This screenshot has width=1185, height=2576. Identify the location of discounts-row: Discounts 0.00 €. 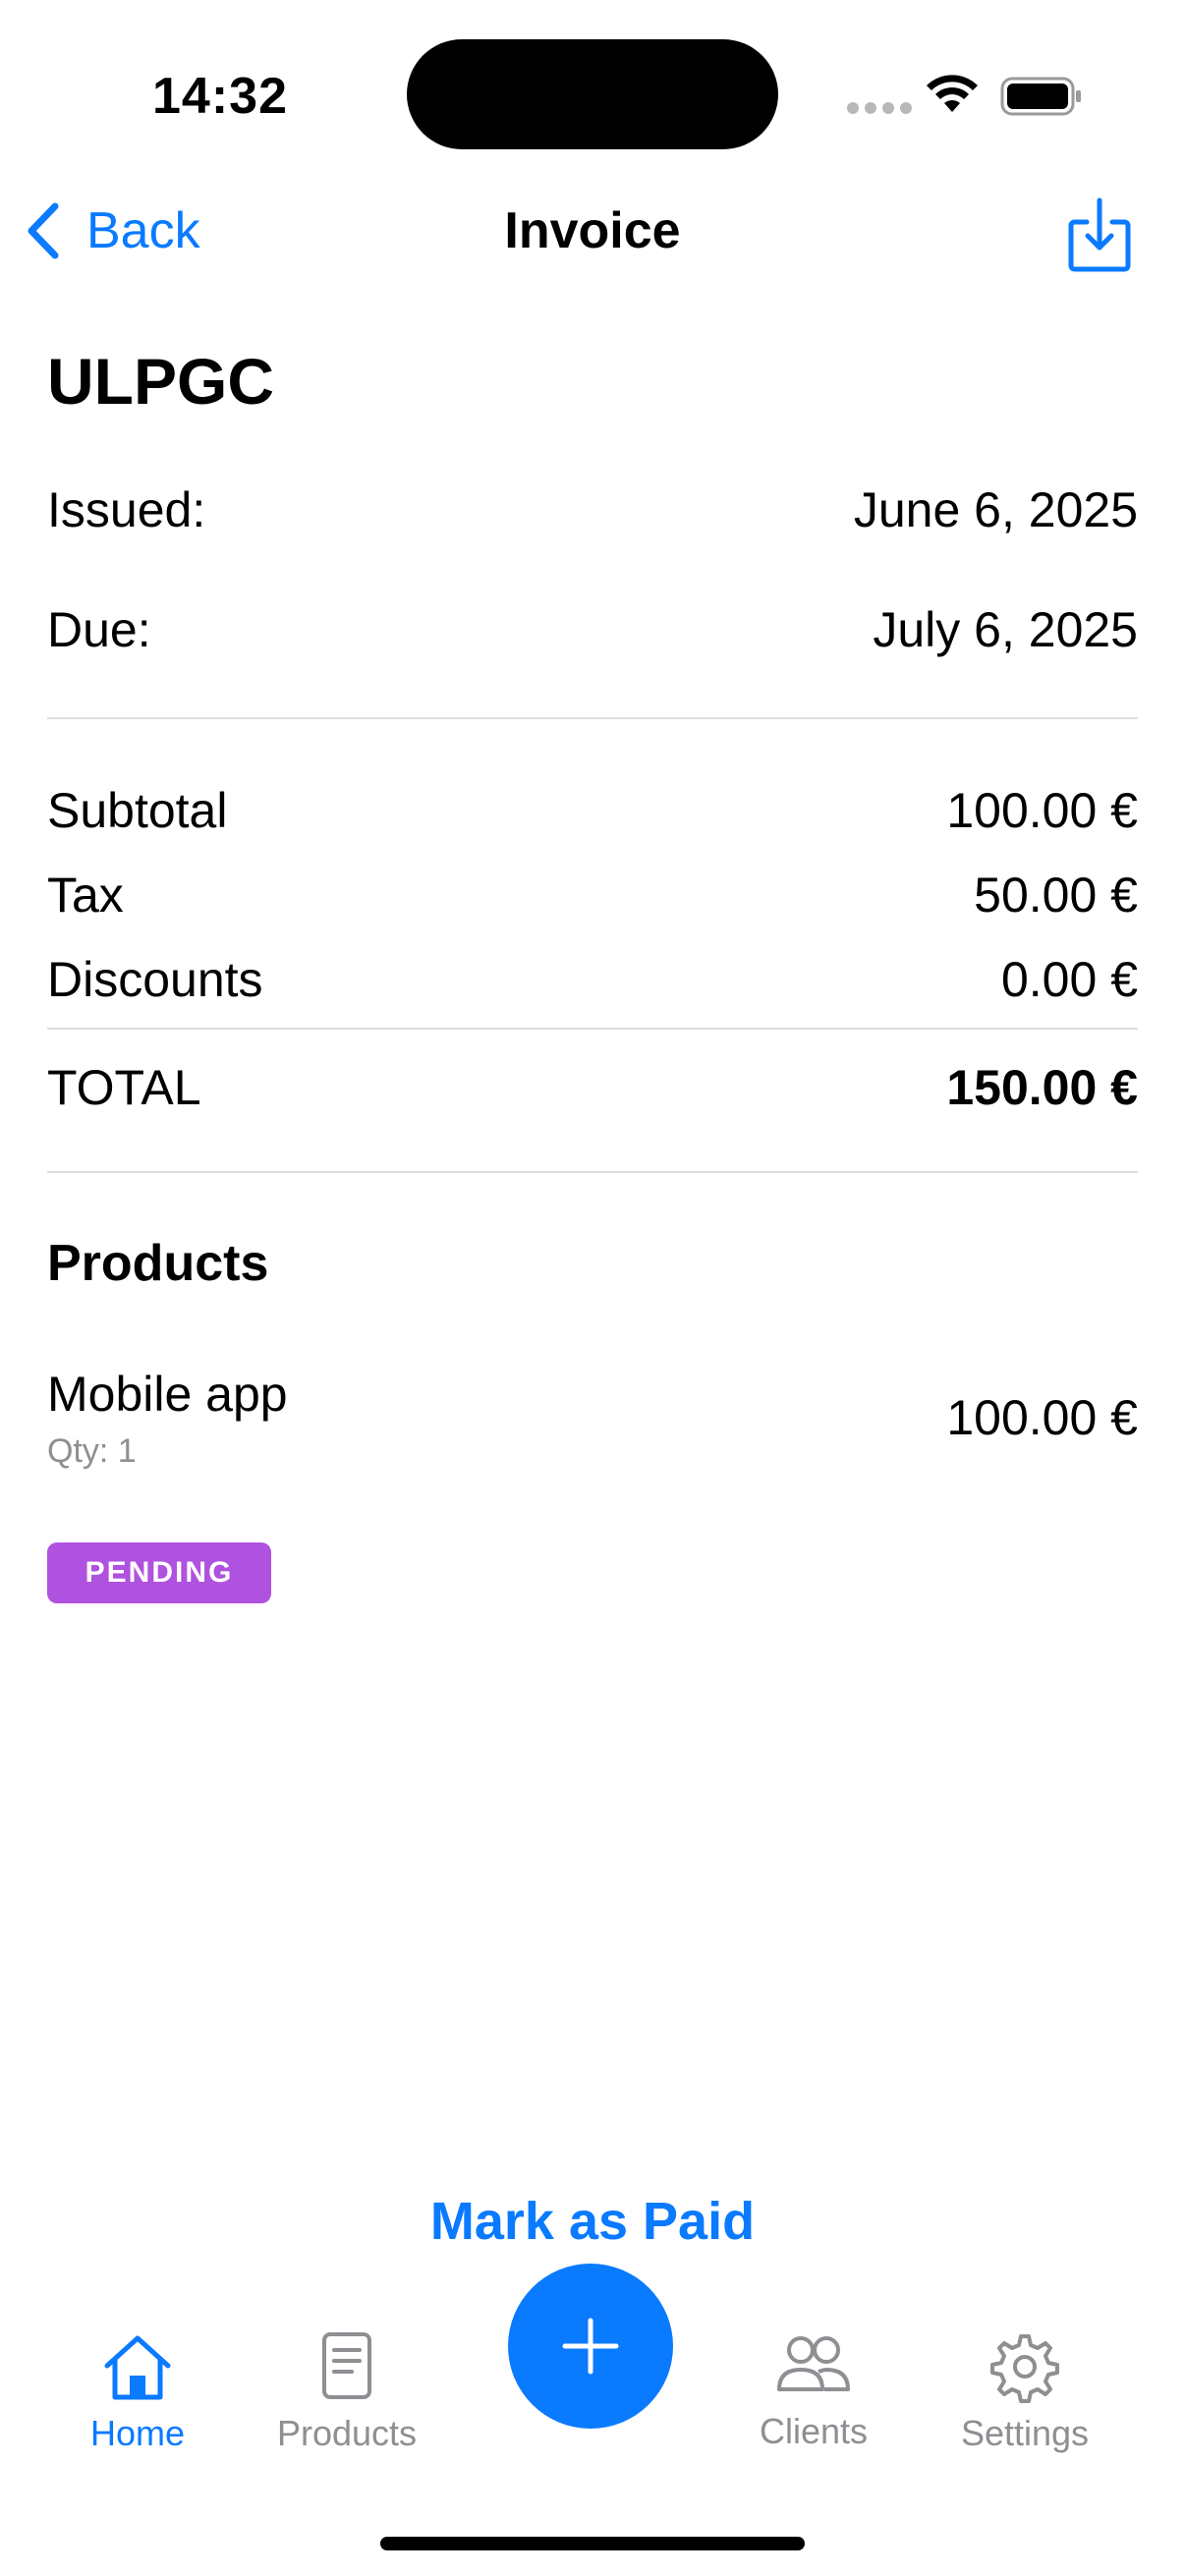
(592, 979).